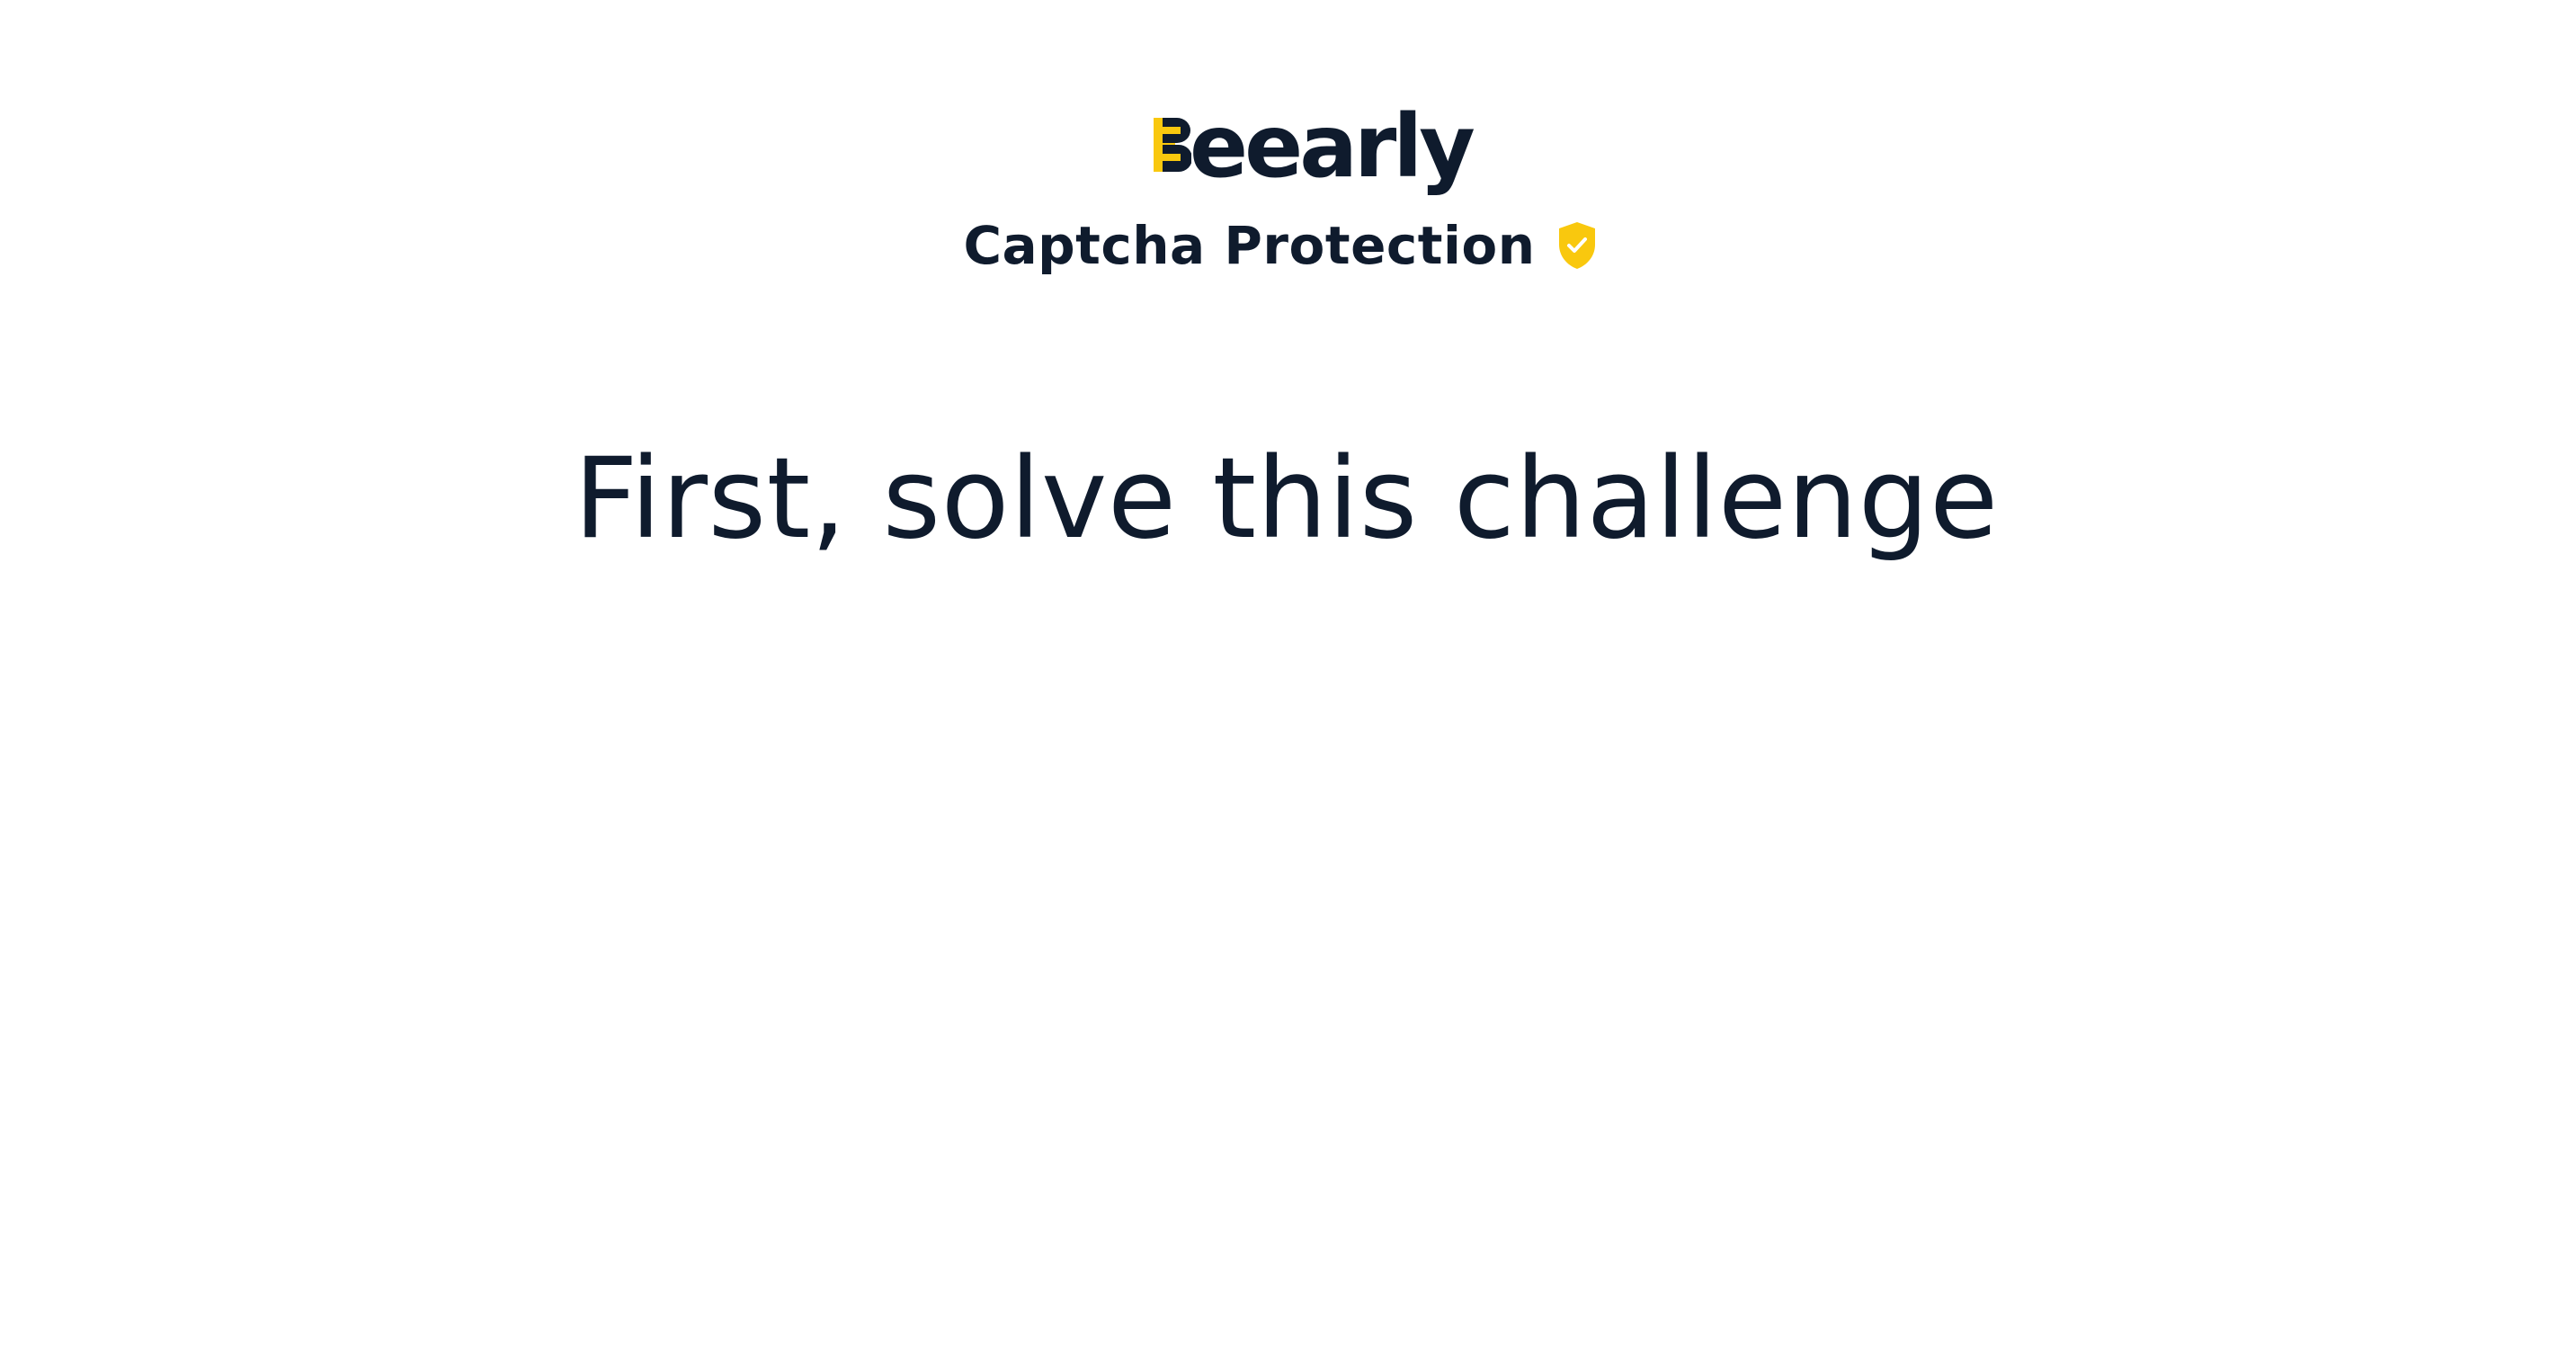  Describe the element at coordinates (1173, 145) in the screenshot. I see `logo-b-mark-icon` at that location.